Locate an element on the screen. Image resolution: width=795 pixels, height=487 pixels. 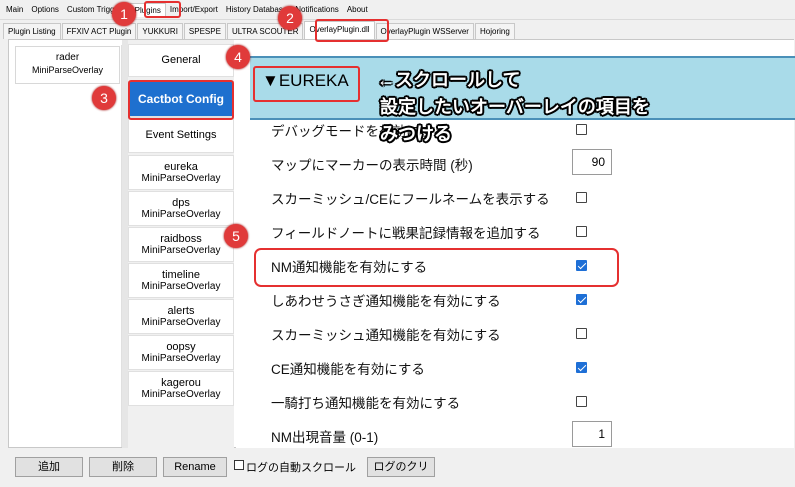
nav-overlay-eureka: eureka MiniParseOverlay is located at coordinates (181, 172).